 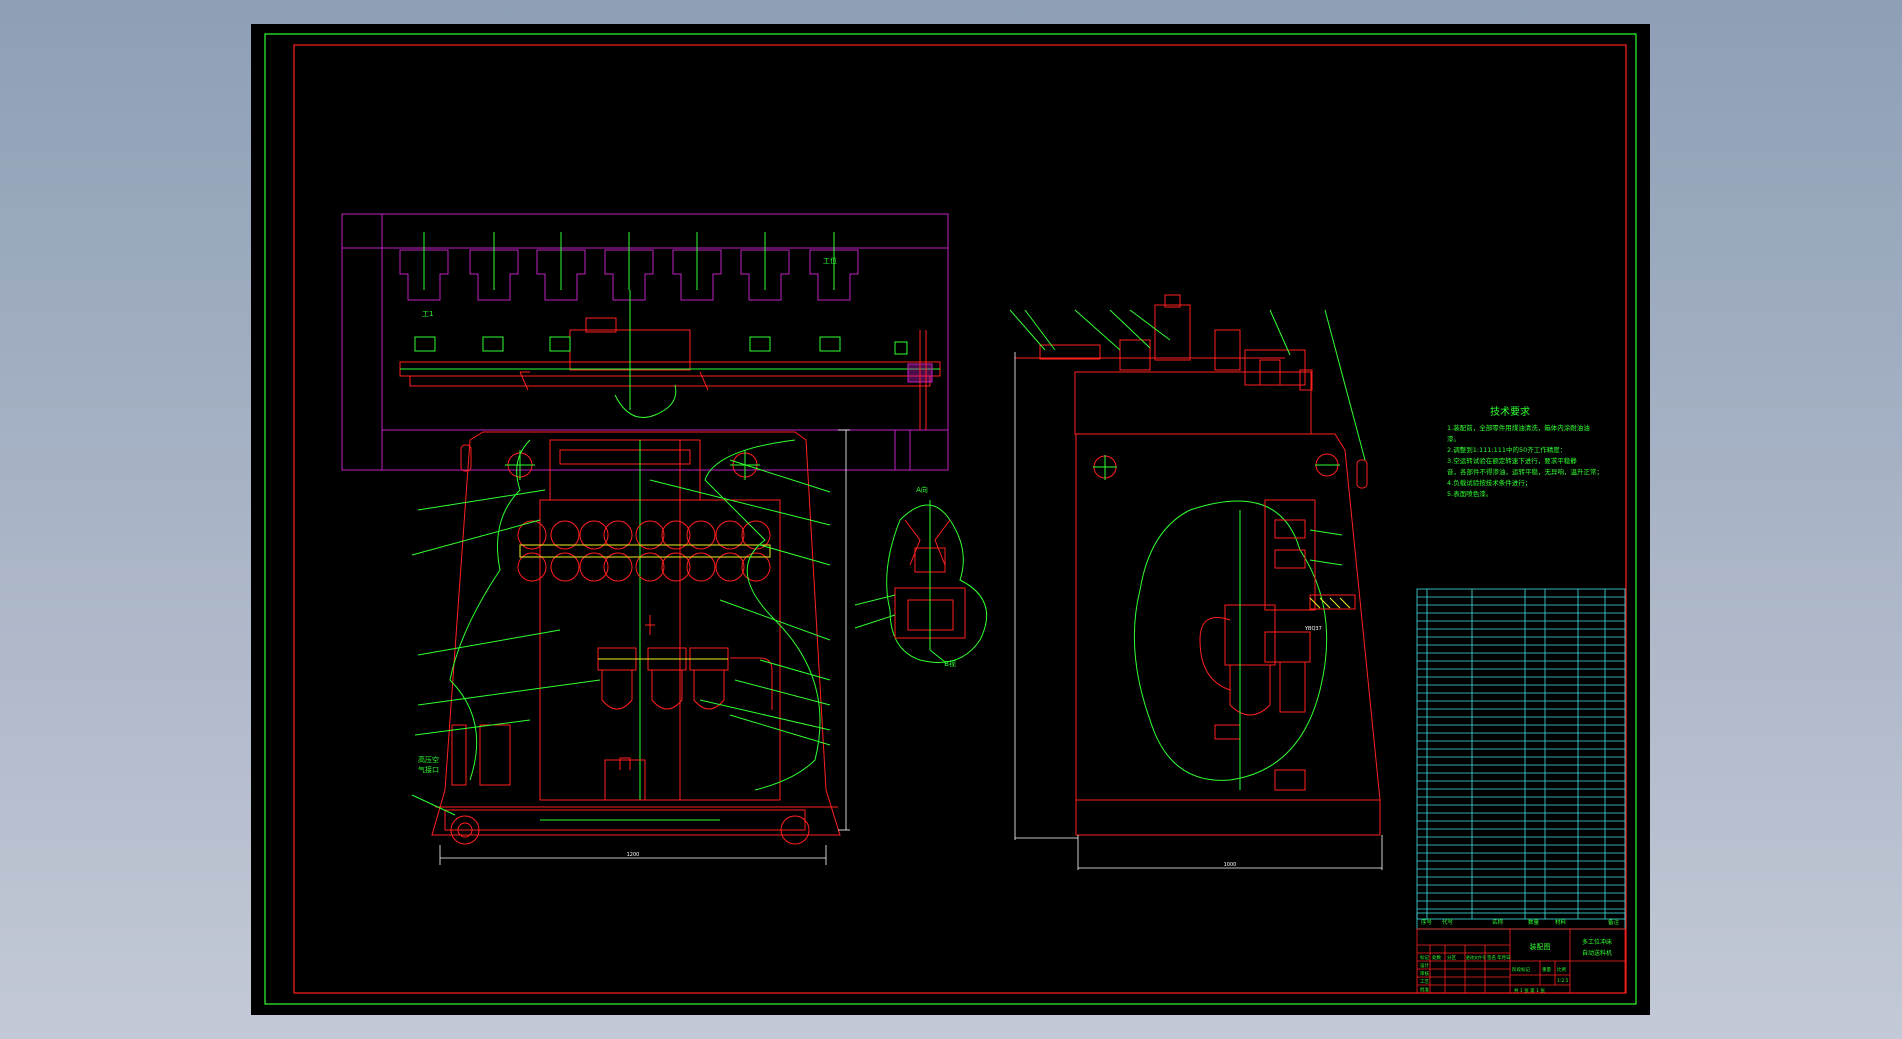 I want to click on front-dimension: 1200, so click(x=633, y=855).